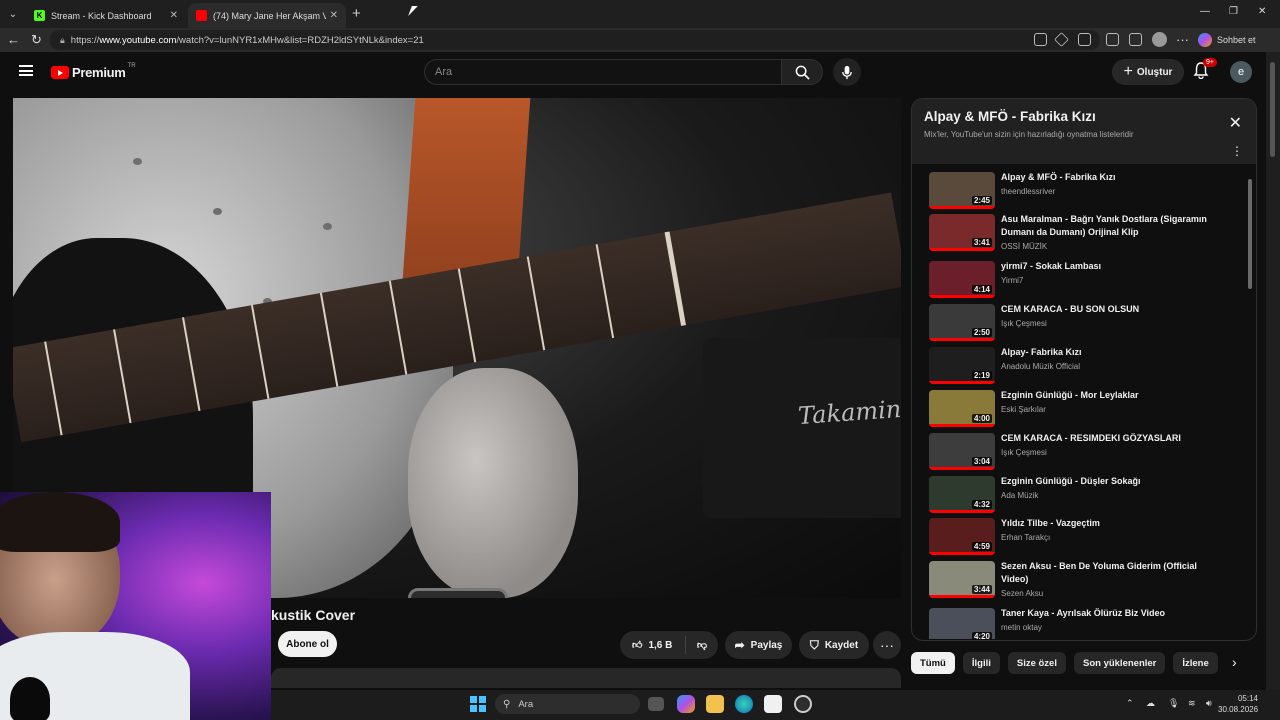 The width and height of the screenshot is (1280, 720). What do you see at coordinates (962, 190) in the screenshot?
I see `video-thumbnail: 2:45` at bounding box center [962, 190].